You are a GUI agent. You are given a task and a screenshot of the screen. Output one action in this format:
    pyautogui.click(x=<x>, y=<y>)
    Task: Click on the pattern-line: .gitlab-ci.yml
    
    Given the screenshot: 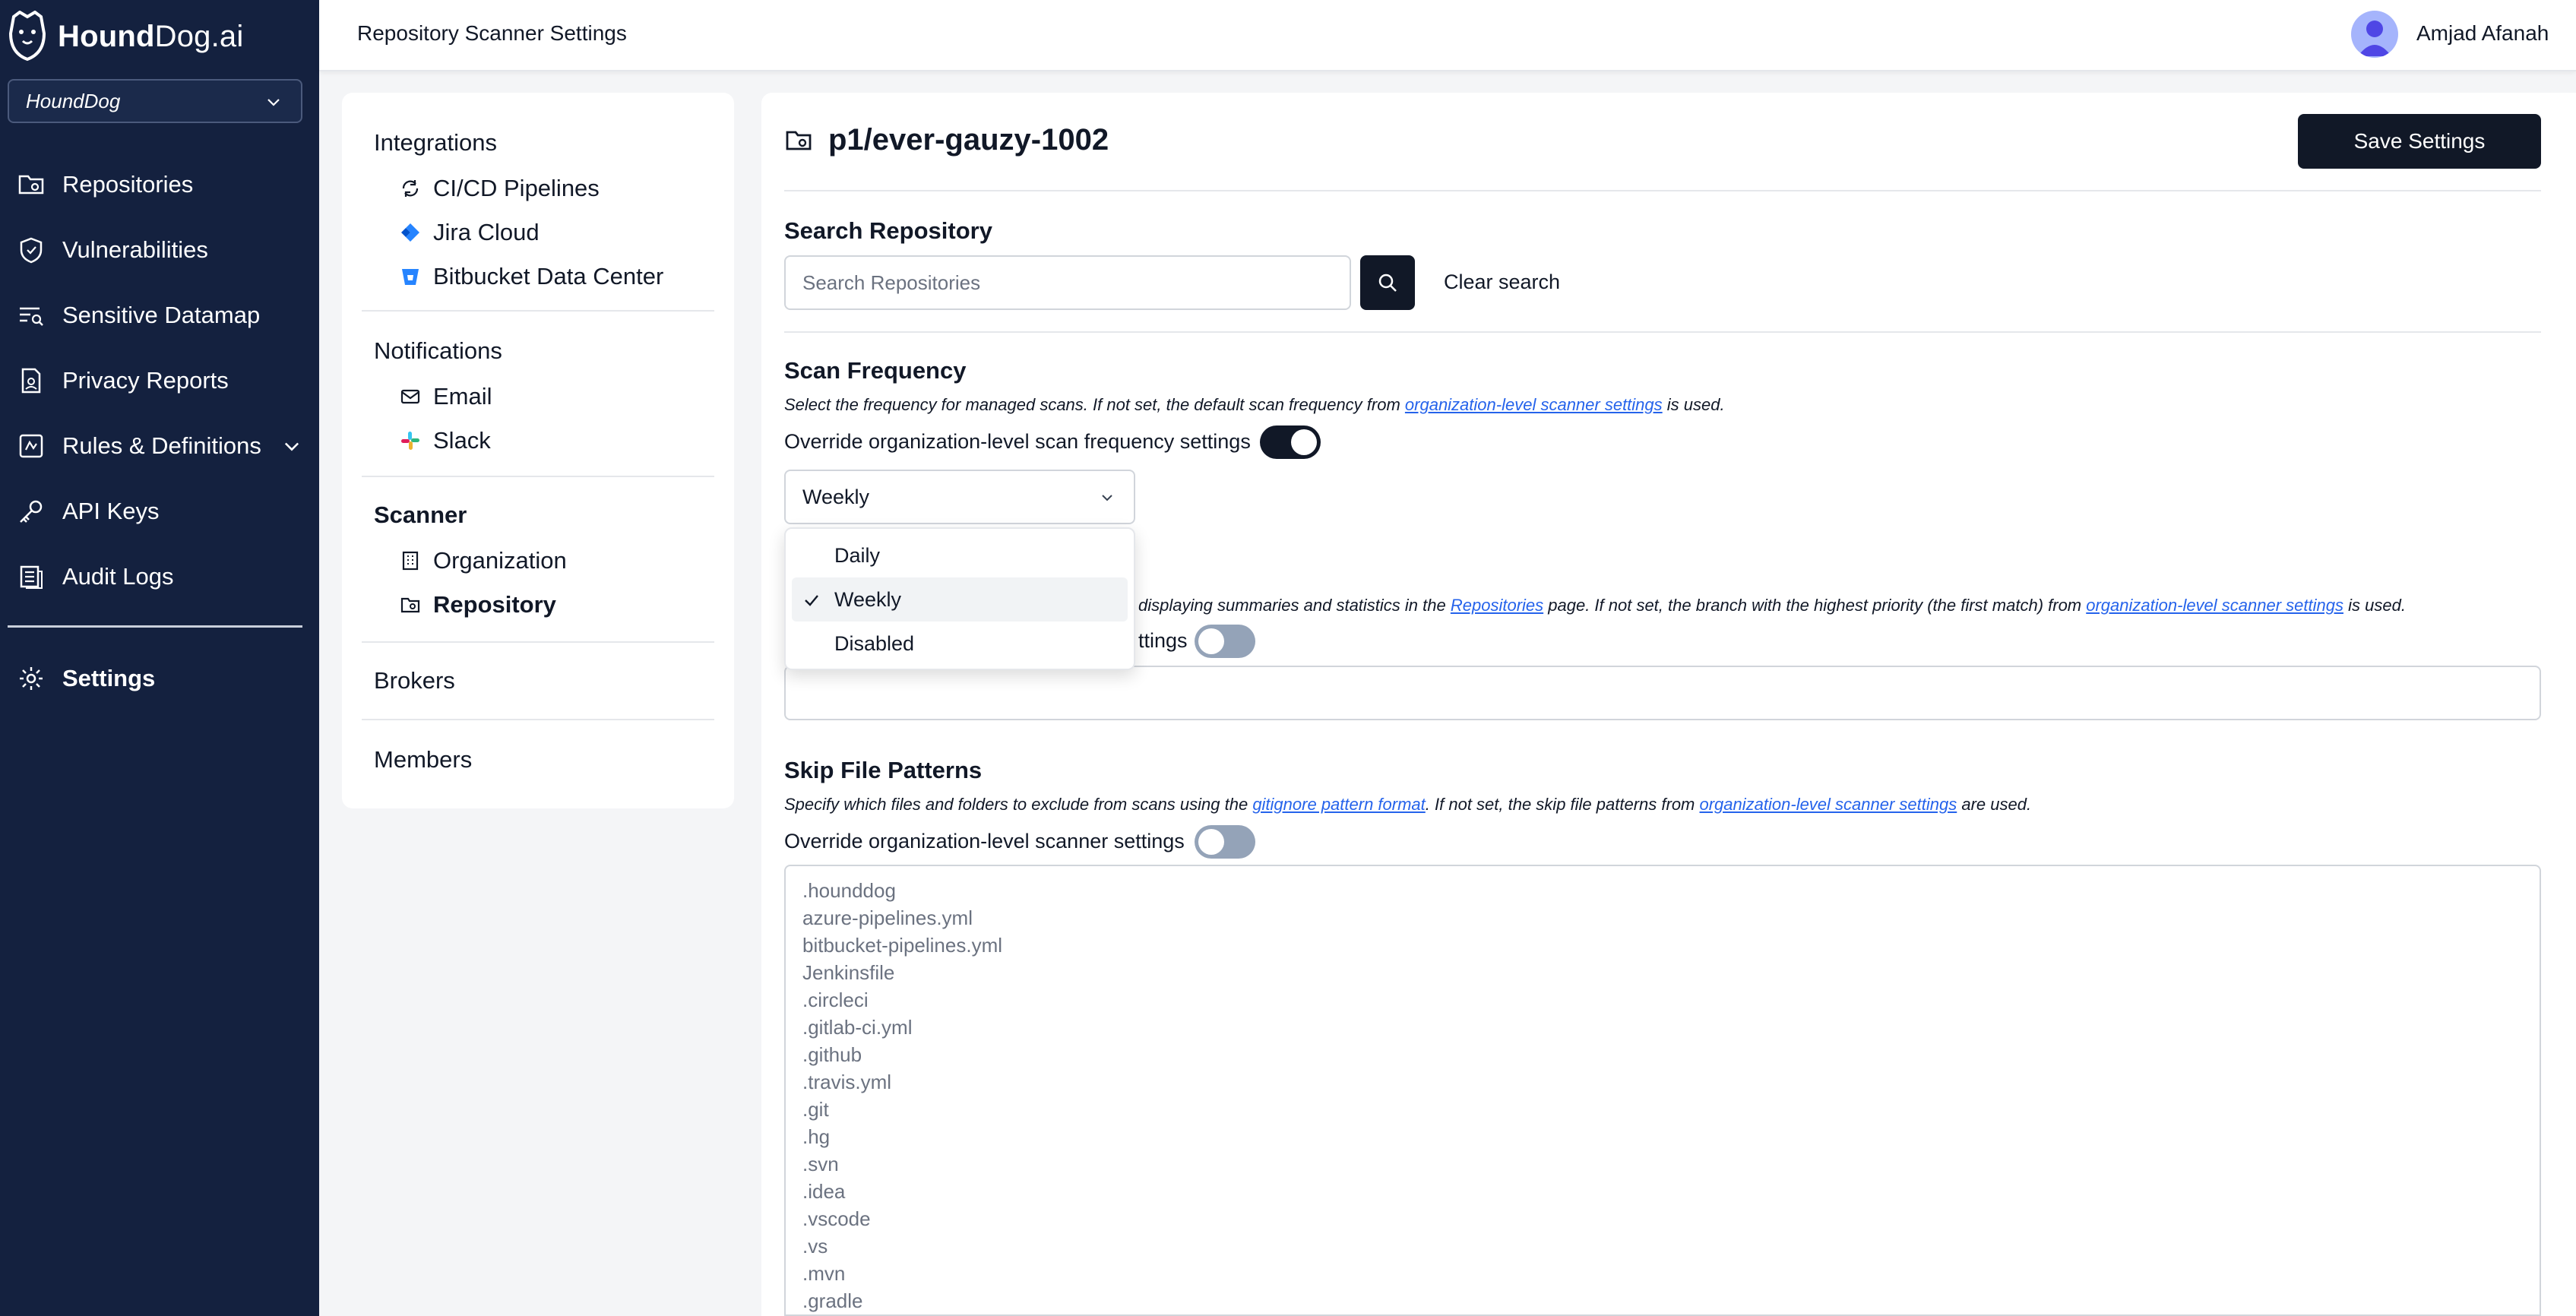 What is the action you would take?
    pyautogui.click(x=857, y=1027)
    